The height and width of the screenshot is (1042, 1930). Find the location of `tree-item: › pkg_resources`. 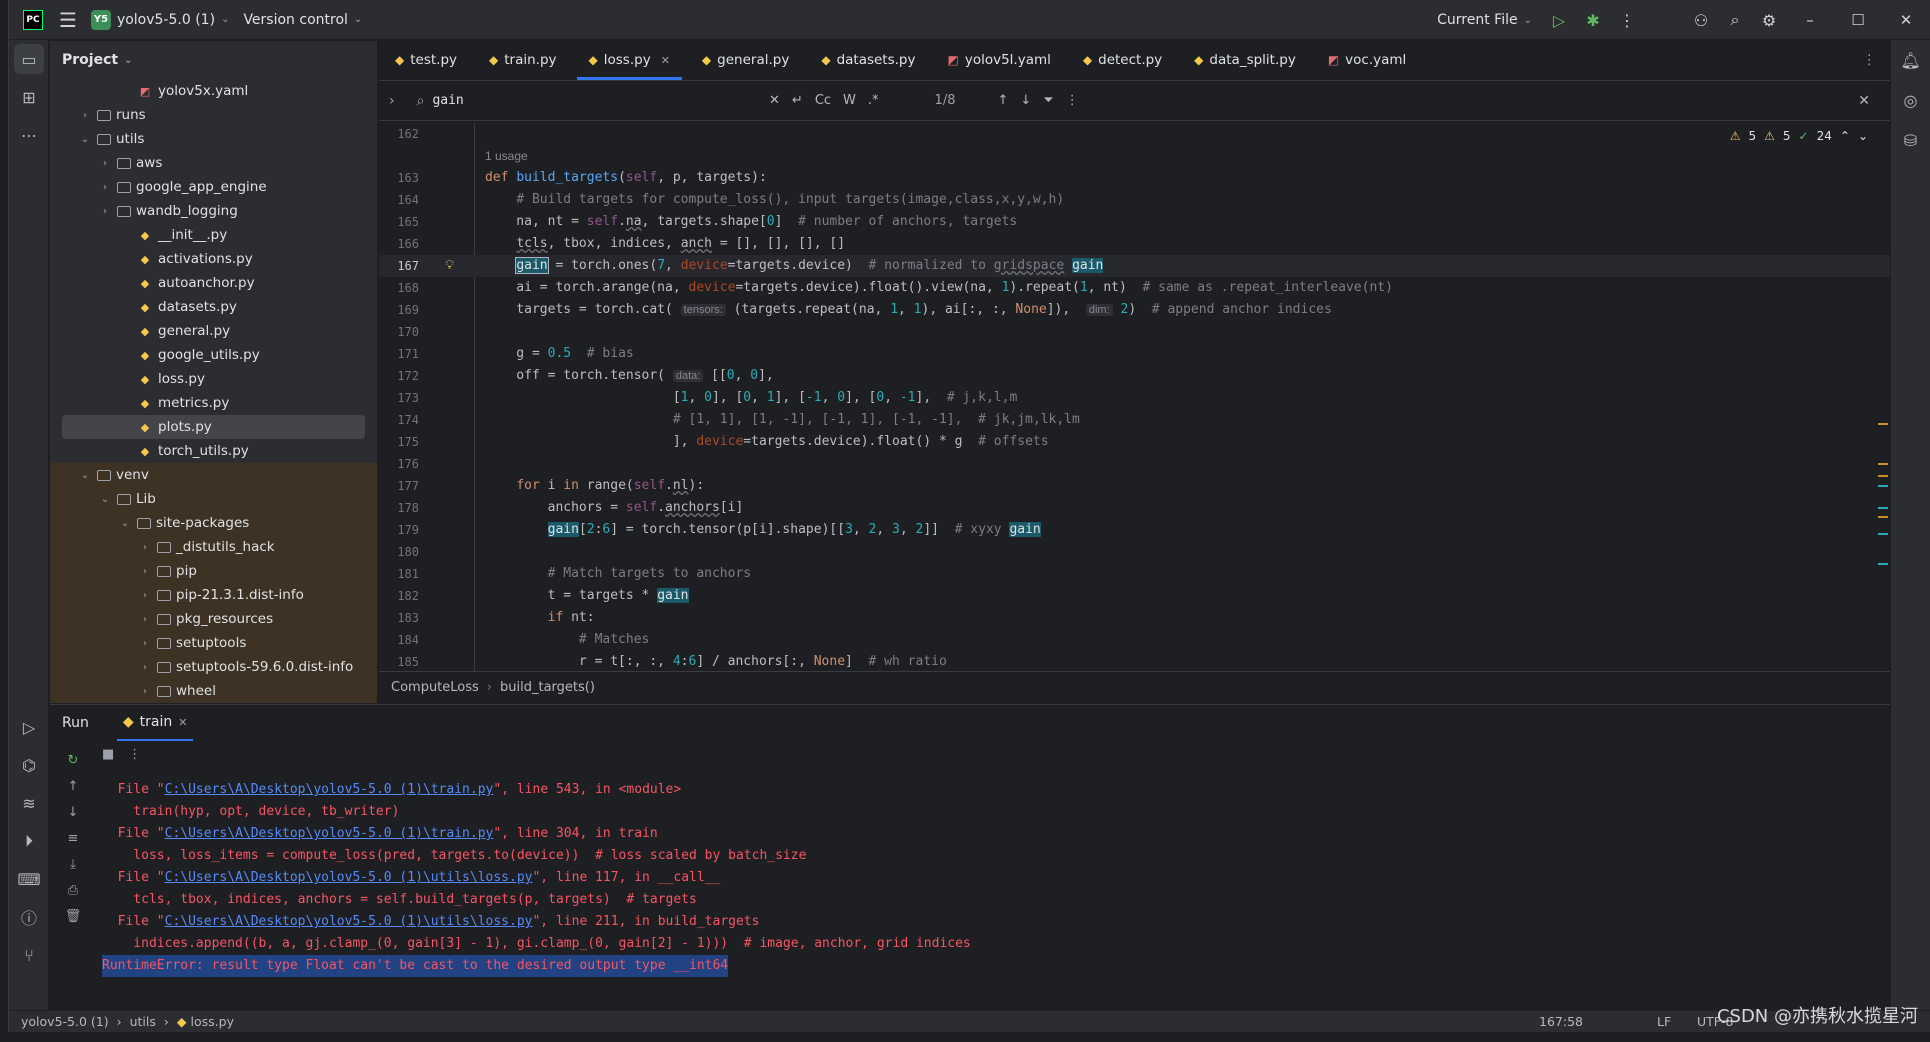

tree-item: › pkg_resources is located at coordinates (213, 619).